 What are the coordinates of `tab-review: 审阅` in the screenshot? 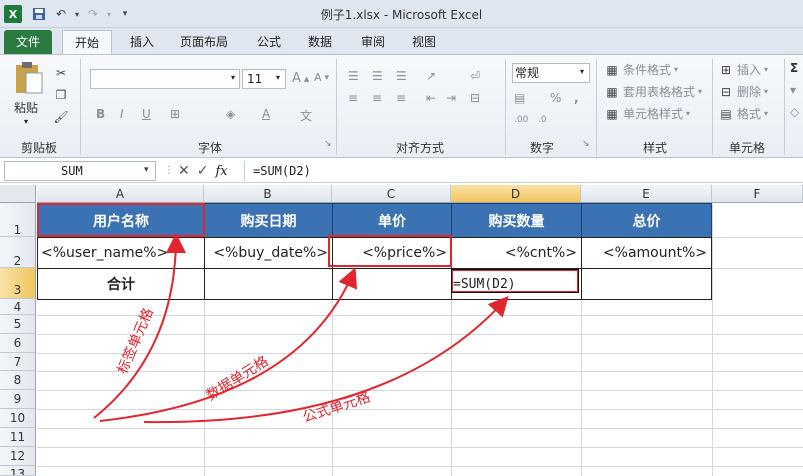 It's located at (373, 42).